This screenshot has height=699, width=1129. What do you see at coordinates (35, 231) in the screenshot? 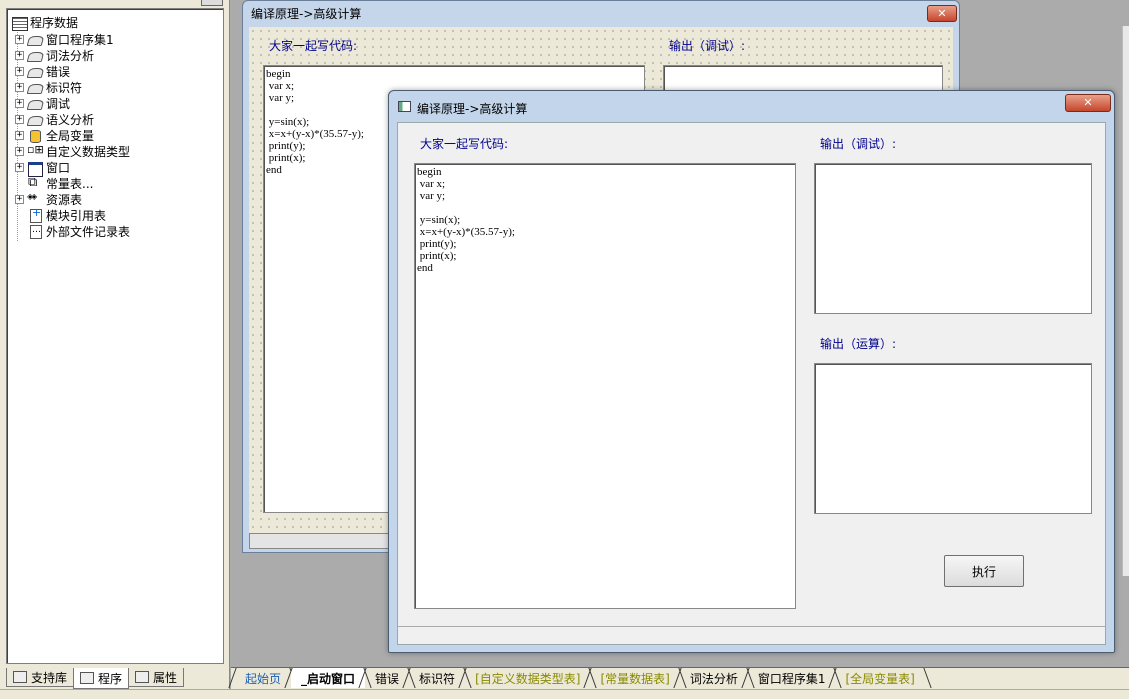
I see `external-file-icon` at bounding box center [35, 231].